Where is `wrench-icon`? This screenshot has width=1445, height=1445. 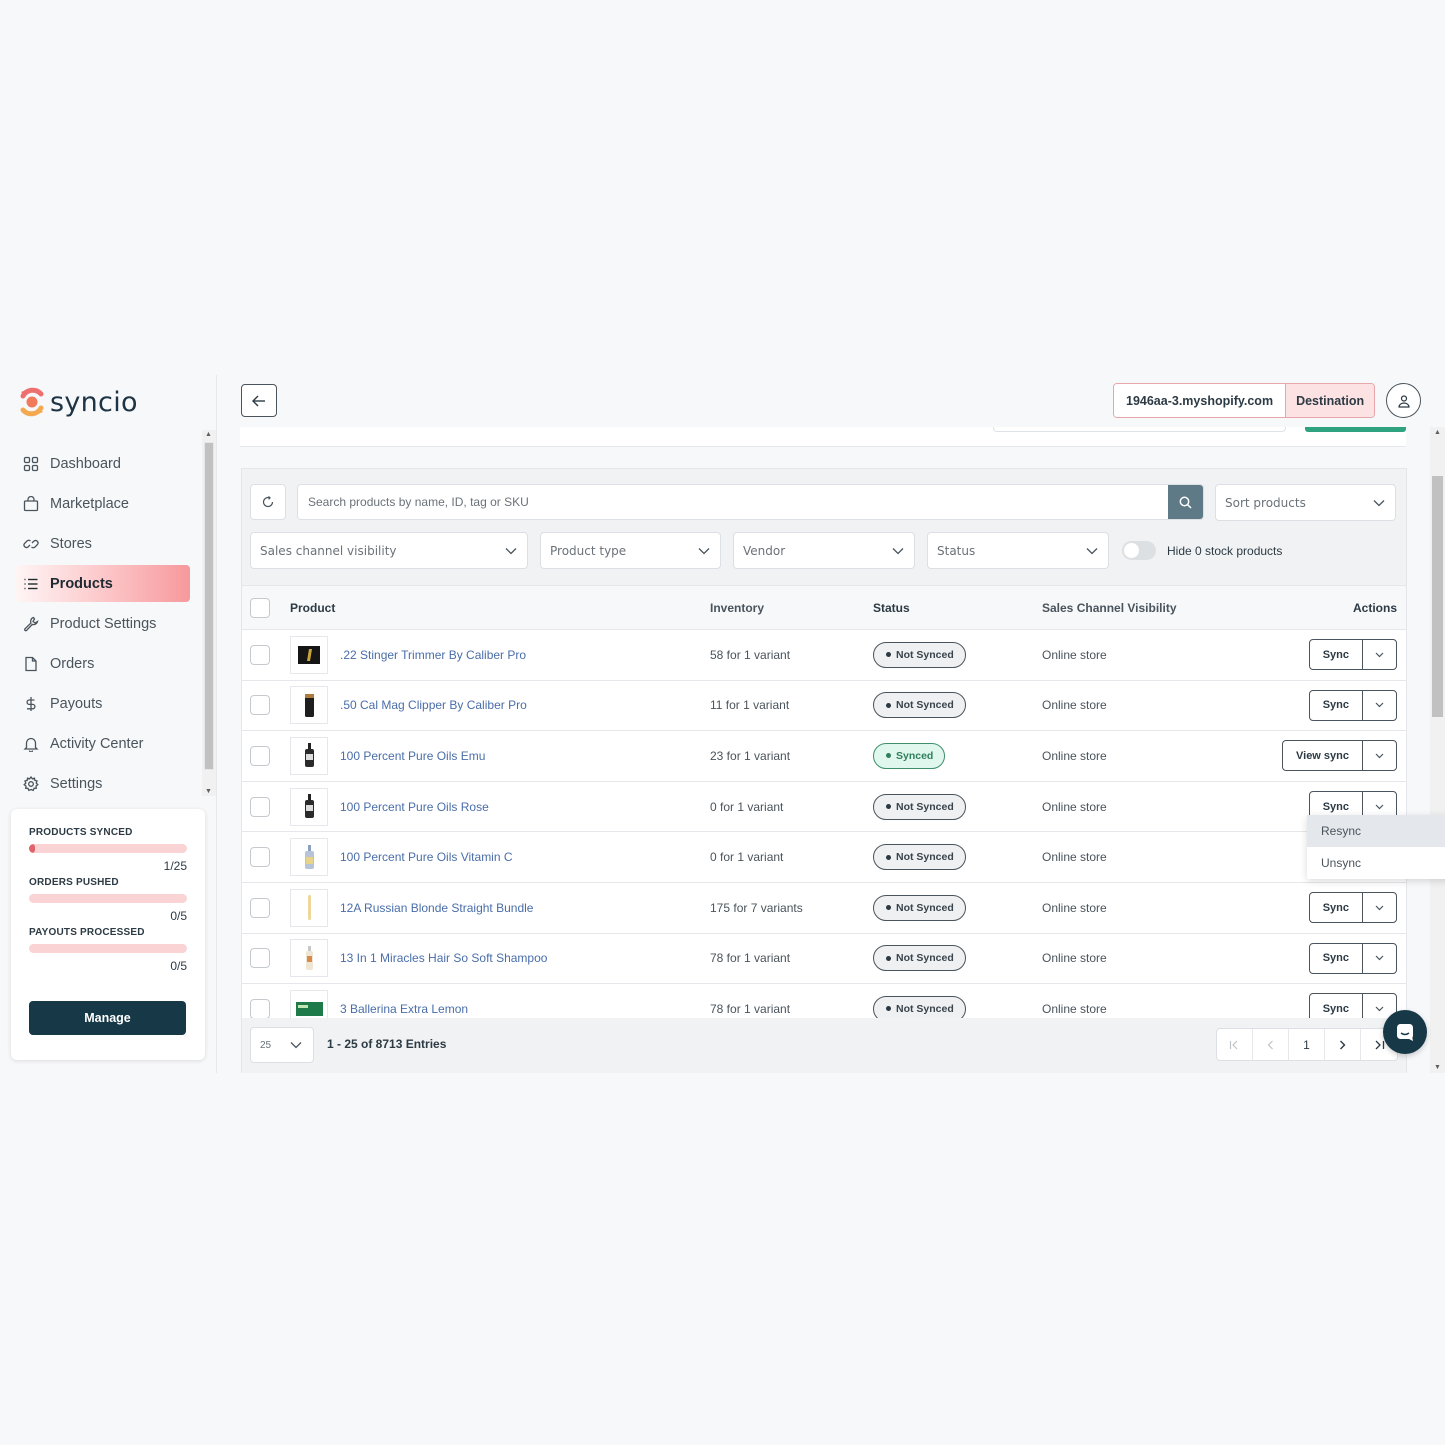
wrench-icon is located at coordinates (31, 624).